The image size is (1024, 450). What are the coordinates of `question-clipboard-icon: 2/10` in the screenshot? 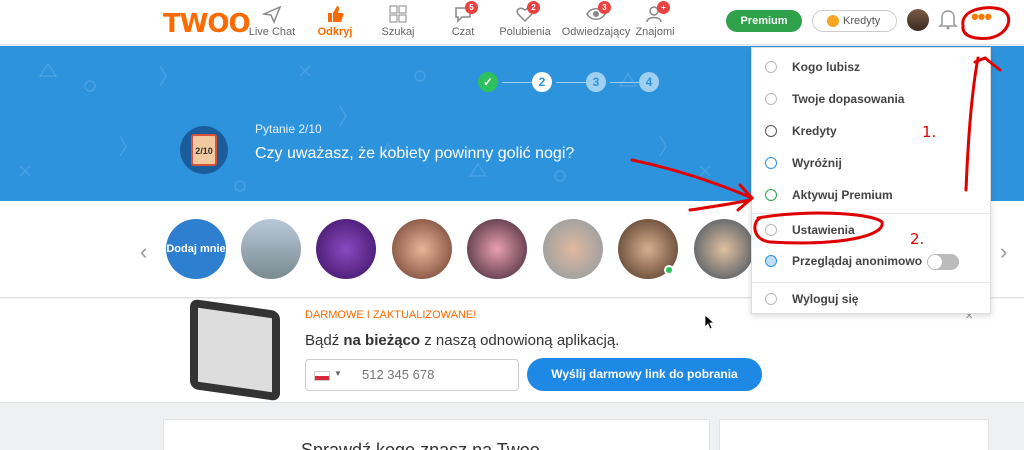 It's located at (204, 150).